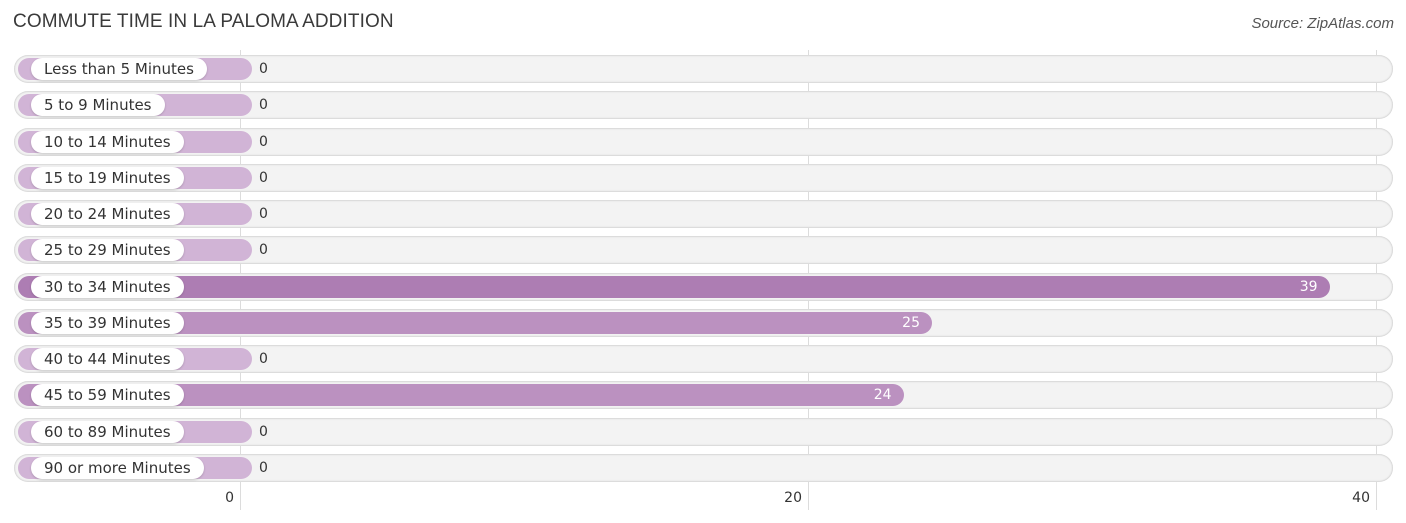  I want to click on category-label: 35 to 39 Minutes, so click(107, 322).